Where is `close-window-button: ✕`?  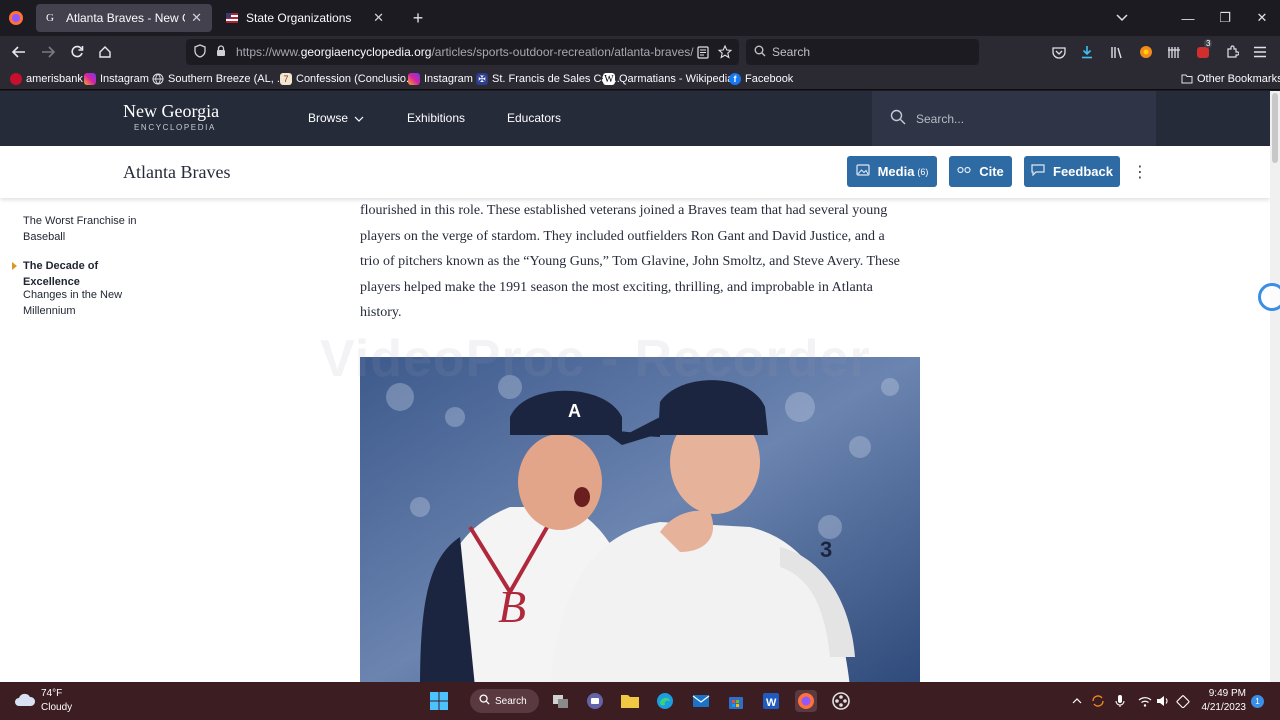 close-window-button: ✕ is located at coordinates (1262, 18).